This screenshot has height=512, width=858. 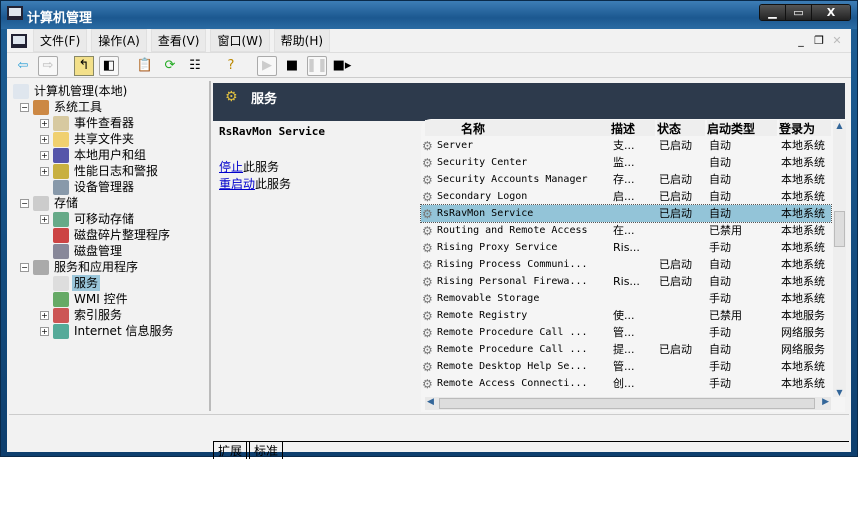 I want to click on tree-node: + 本地用户和组, so click(x=94, y=155).